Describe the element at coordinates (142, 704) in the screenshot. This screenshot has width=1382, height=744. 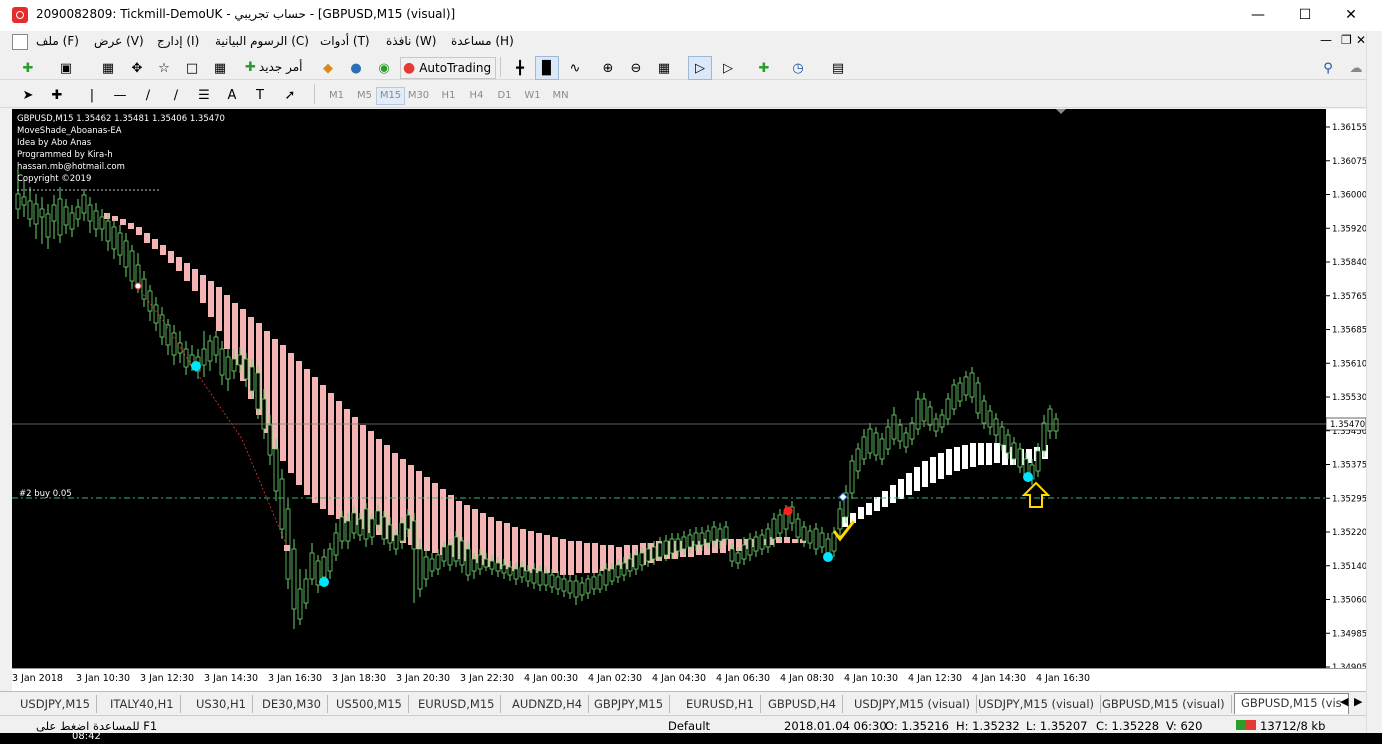
I see `chart-tab: ITALY40,H1` at that location.